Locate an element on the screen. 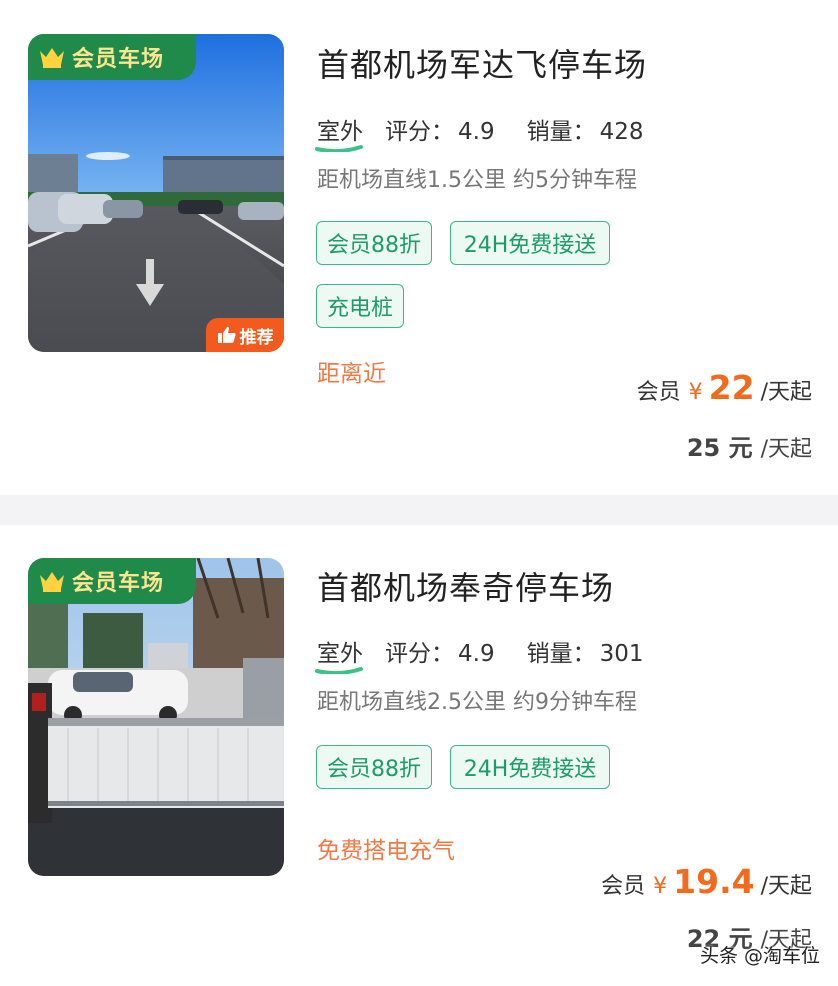  listing-image-1: 会员车场 推荐 is located at coordinates (156, 193).